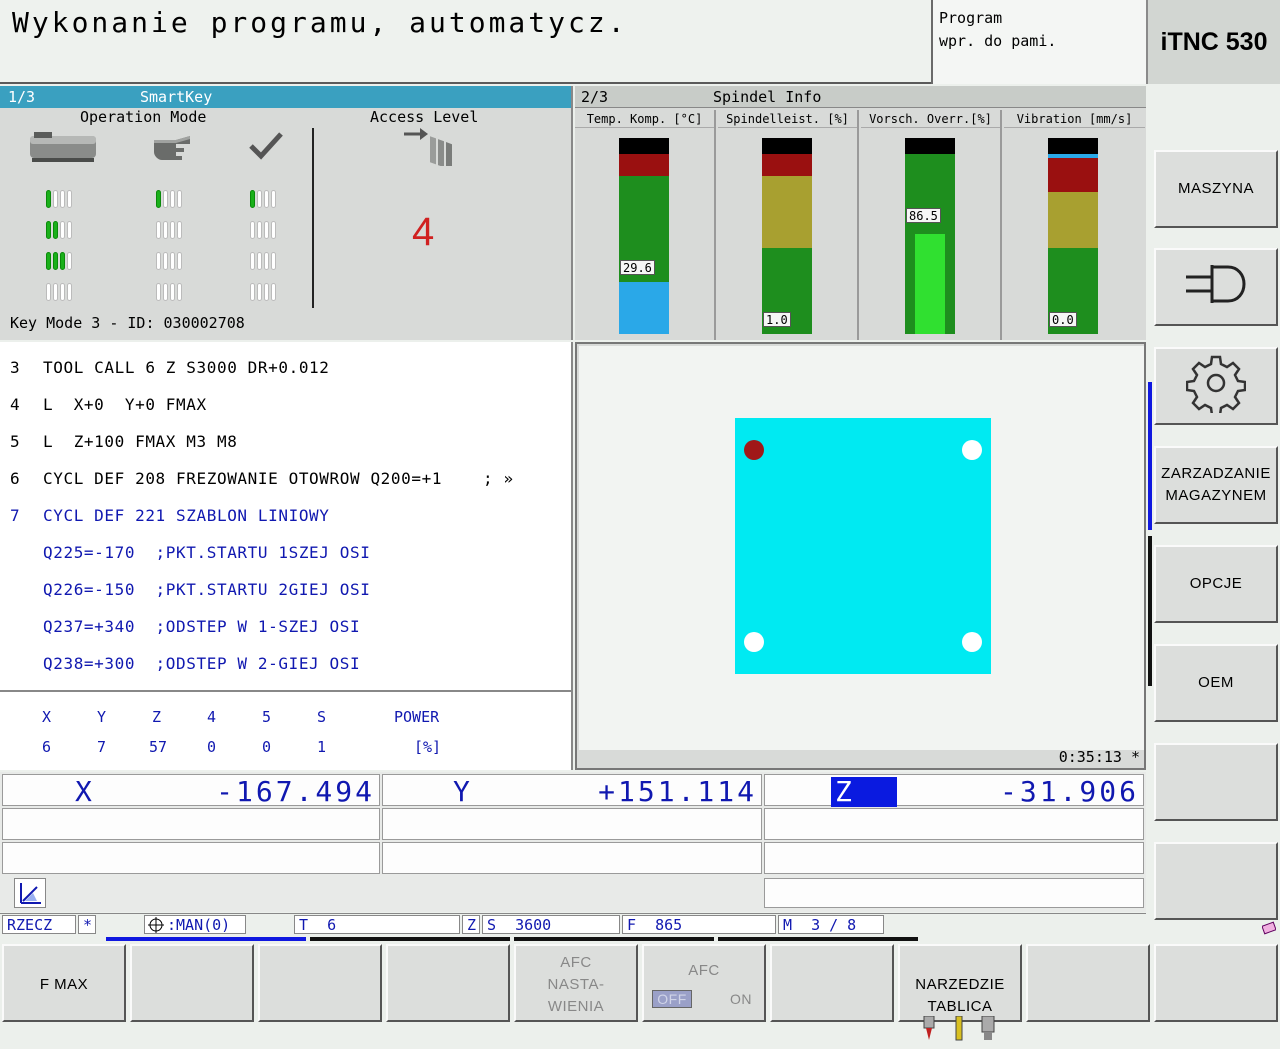  What do you see at coordinates (64, 983) in the screenshot?
I see `softkey-f-max: F MAX` at bounding box center [64, 983].